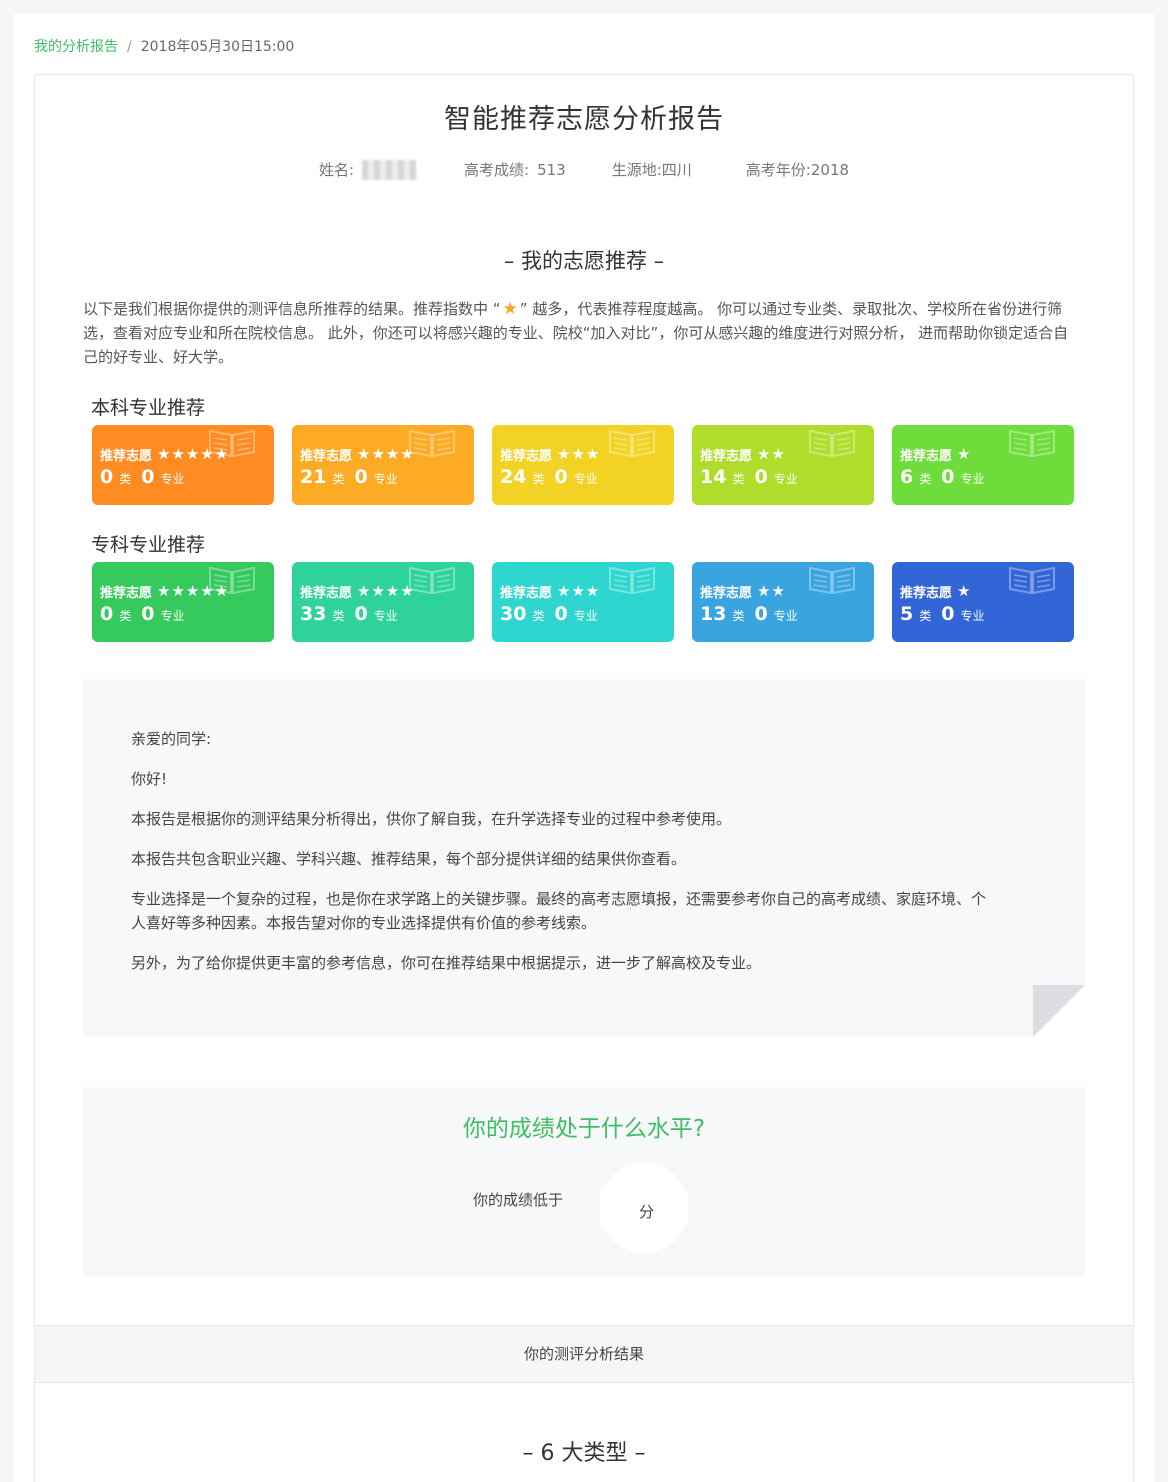 Image resolution: width=1168 pixels, height=1482 pixels. I want to click on recommend-card: 推荐志愿 ★★★★ 33 类 0 专业, so click(383, 602).